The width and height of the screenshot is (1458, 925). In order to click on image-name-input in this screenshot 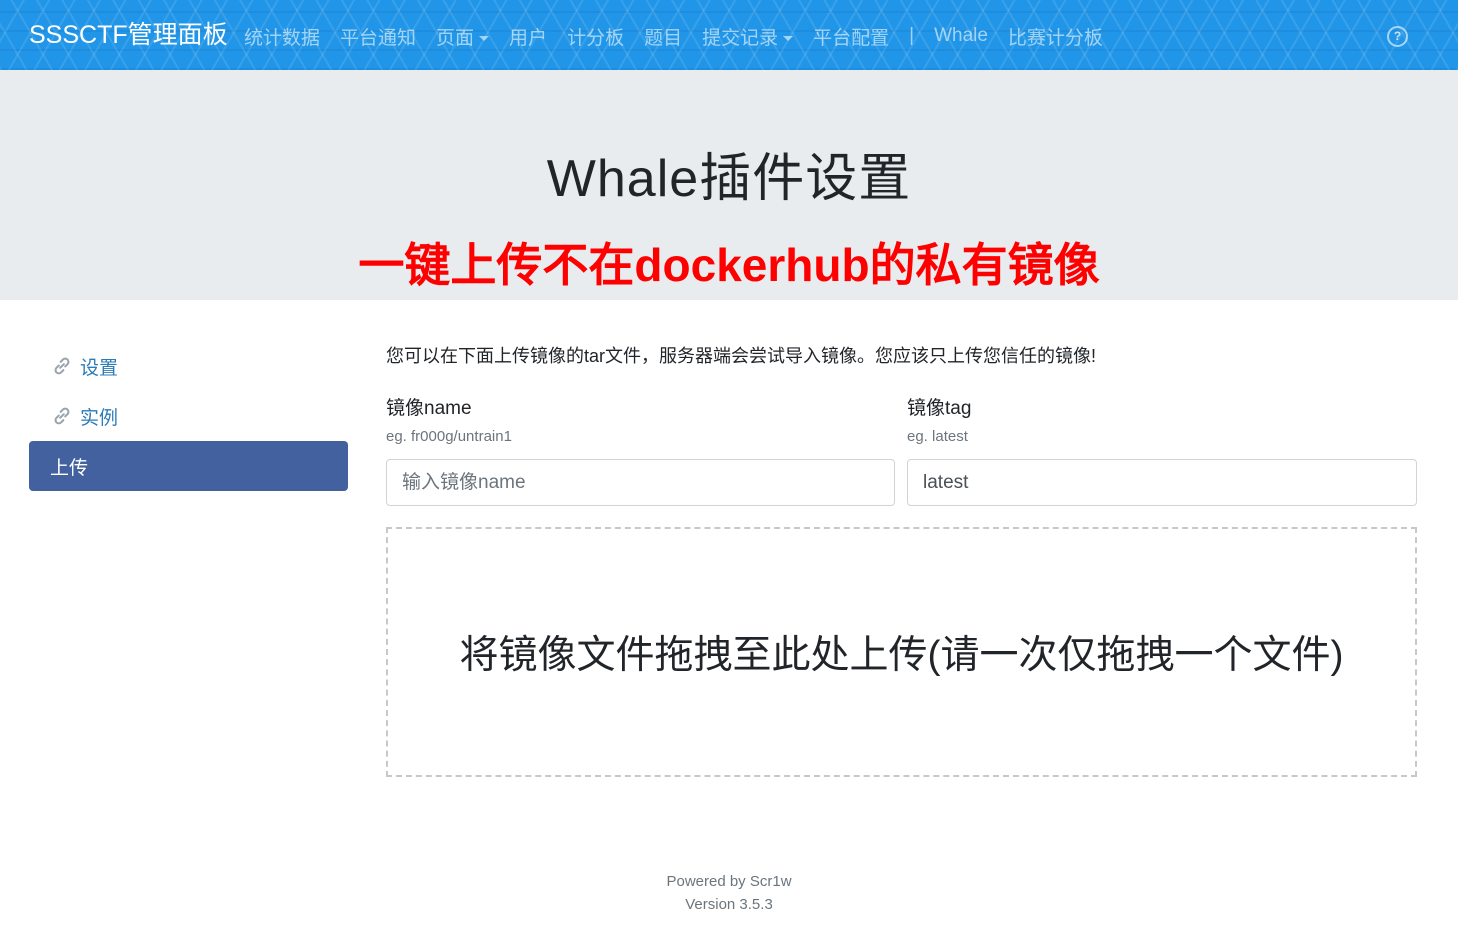, I will do `click(640, 482)`.